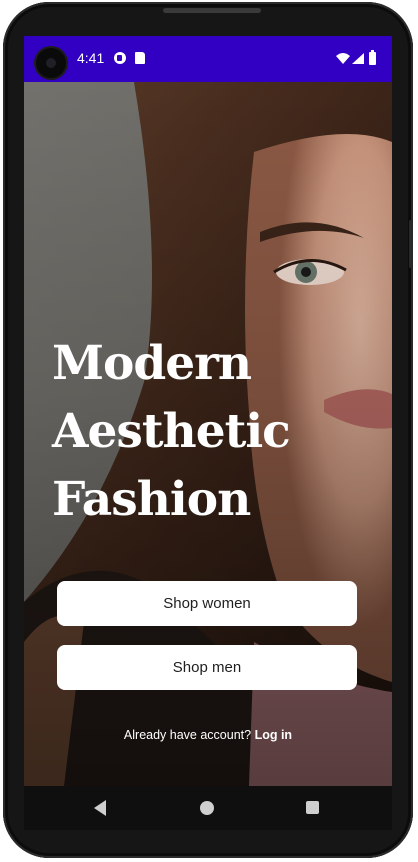 The image size is (418, 862). I want to click on recents-icon, so click(312, 807).